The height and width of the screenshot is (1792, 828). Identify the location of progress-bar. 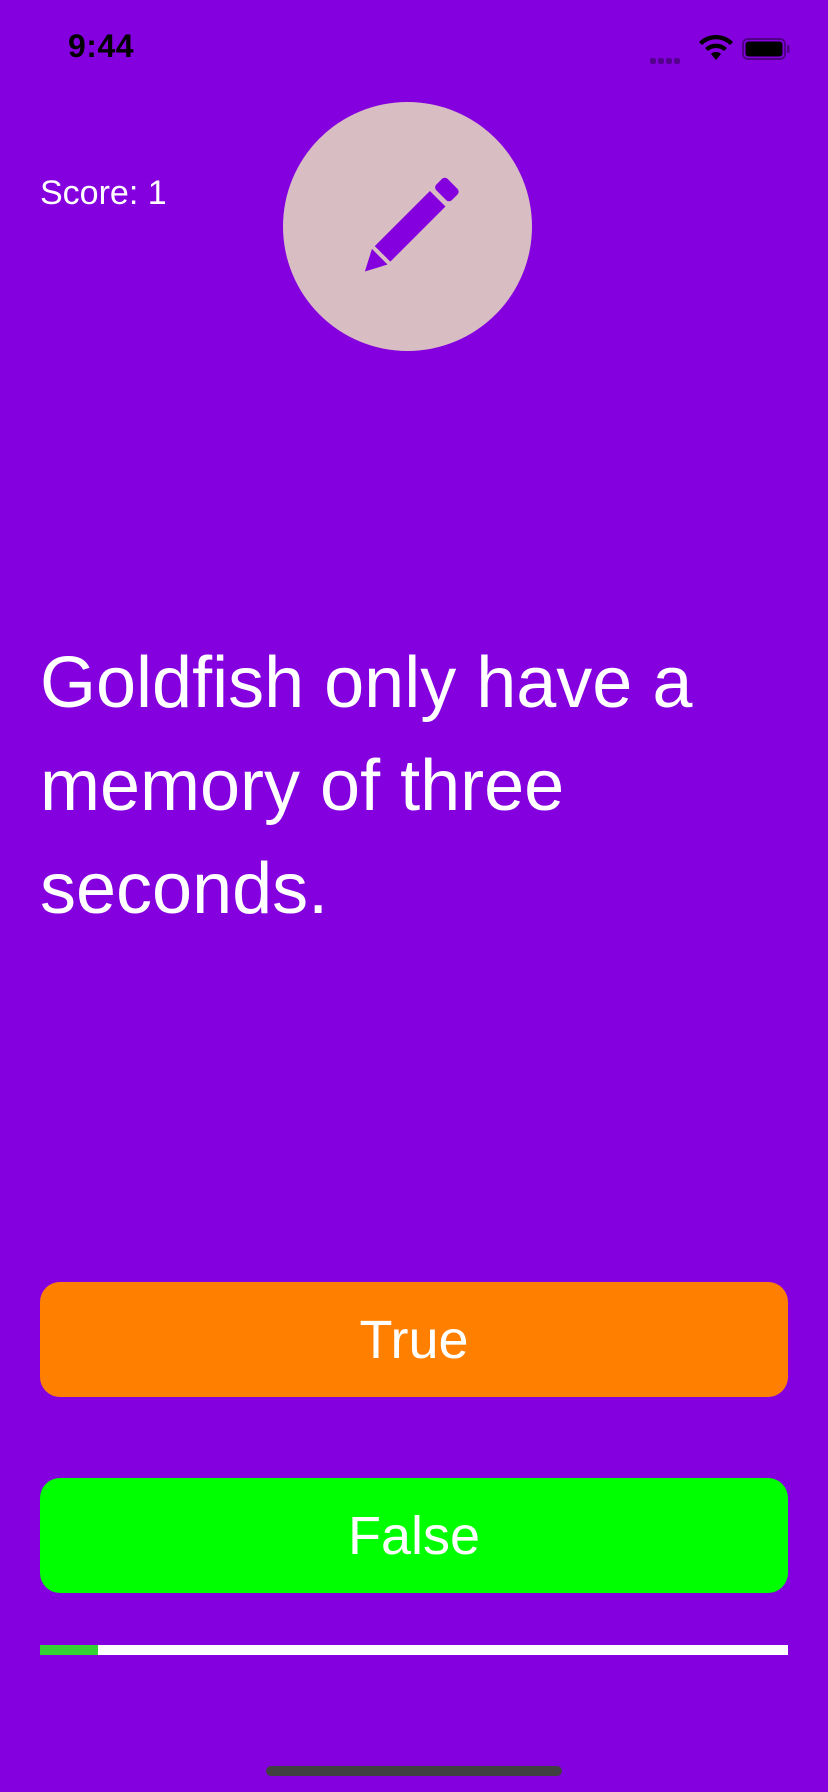
(414, 1650).